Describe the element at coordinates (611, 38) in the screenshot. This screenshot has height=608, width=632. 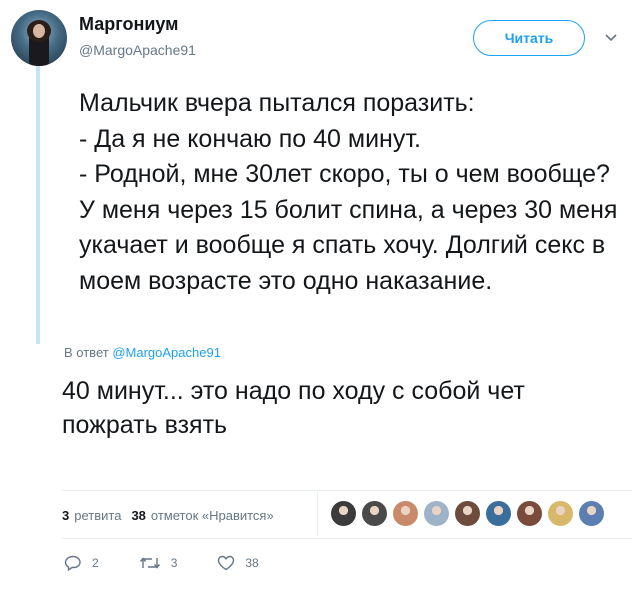
I see `chevron-down-icon` at that location.